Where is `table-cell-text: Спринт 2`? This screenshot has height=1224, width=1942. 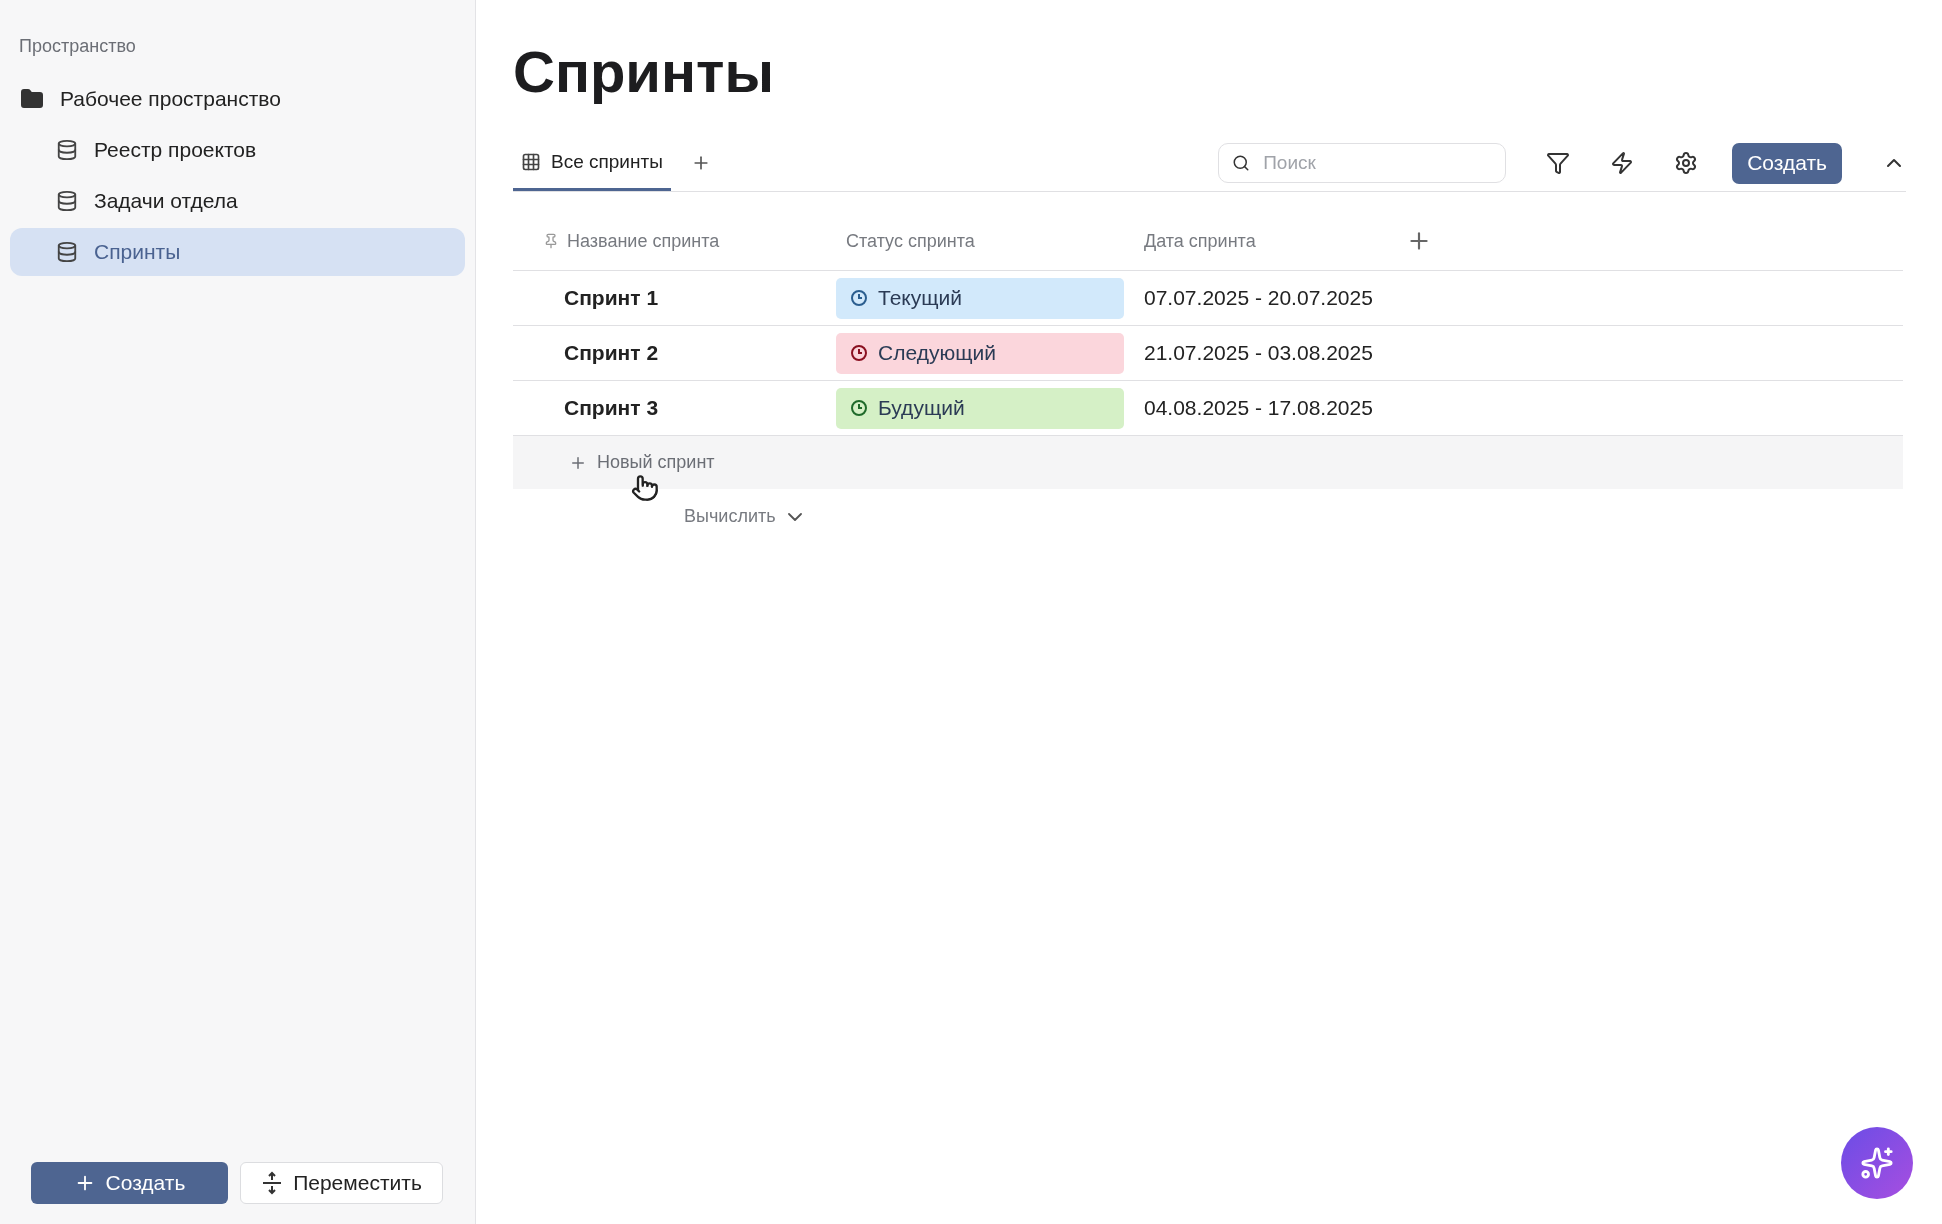 table-cell-text: Спринт 2 is located at coordinates (611, 353).